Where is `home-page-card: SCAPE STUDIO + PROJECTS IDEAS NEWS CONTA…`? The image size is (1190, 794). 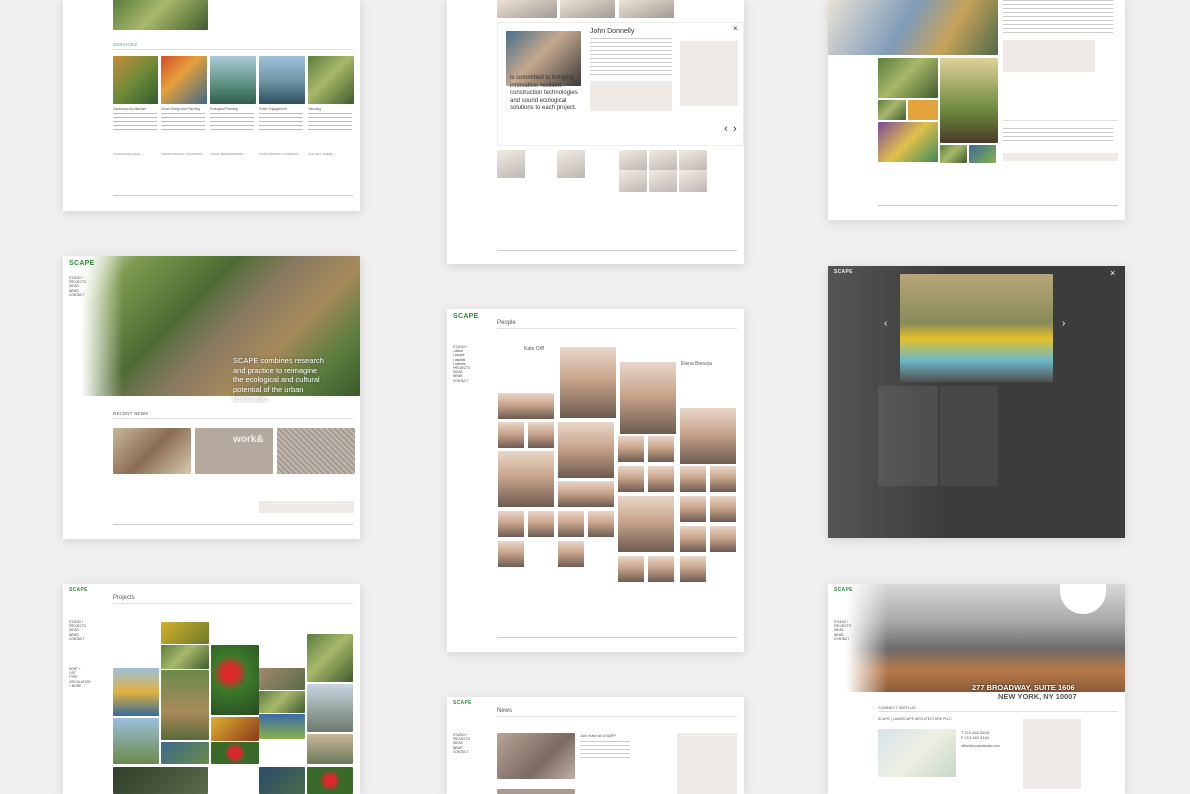
home-page-card: SCAPE STUDIO + PROJECTS IDEAS NEWS CONTA… is located at coordinates (211, 397).